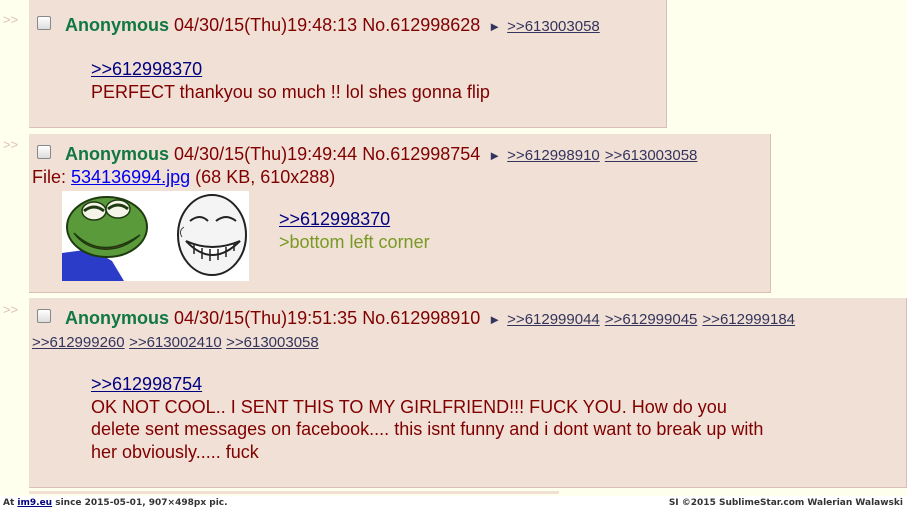  What do you see at coordinates (266, 25) in the screenshot?
I see `post-datetime: 04/30/15(Thu)19:48:13` at bounding box center [266, 25].